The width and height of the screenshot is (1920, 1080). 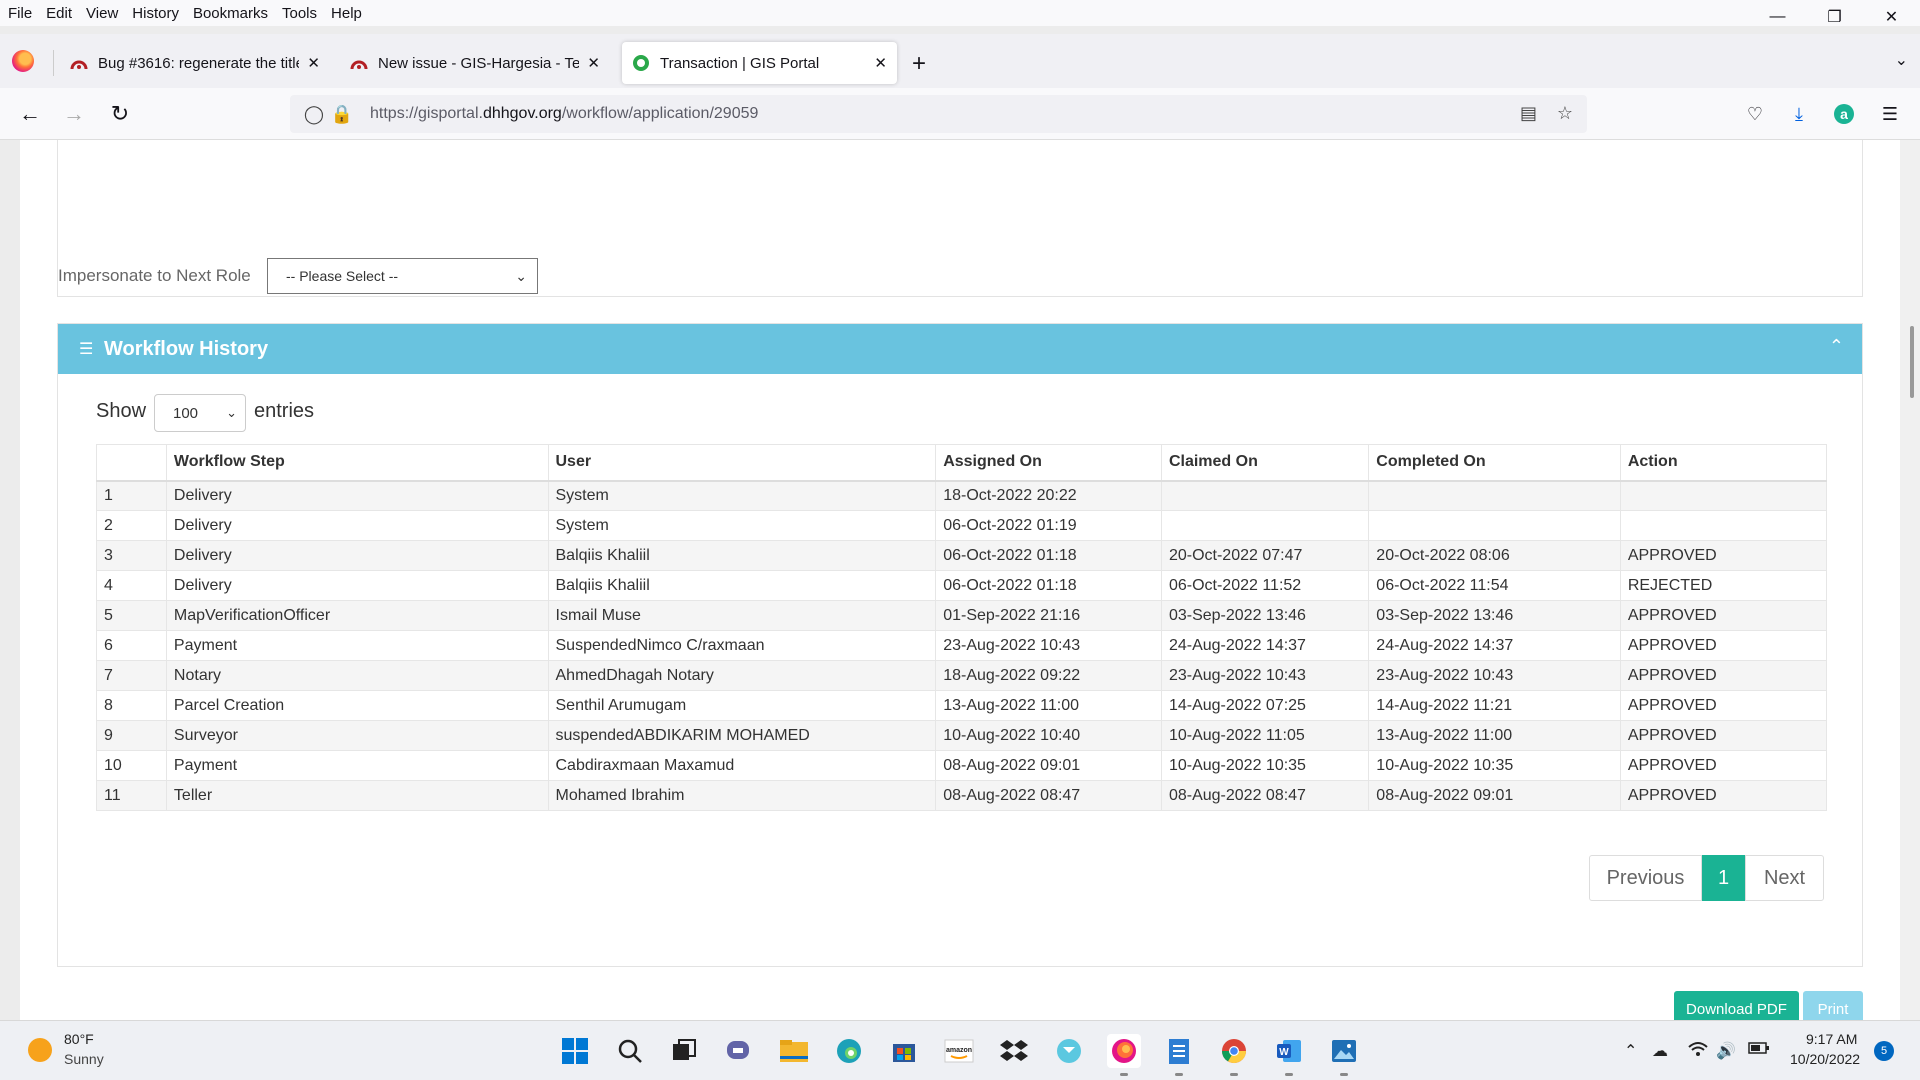 What do you see at coordinates (1726, 1051) in the screenshot?
I see `volume-icon: 🔊` at bounding box center [1726, 1051].